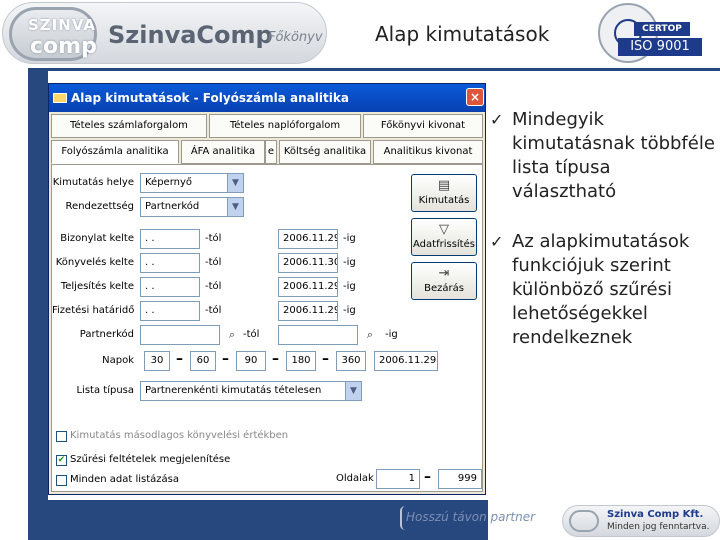 The width and height of the screenshot is (720, 540). I want to click on adatfrissites-button: ▽ Adatfrissítés, so click(444, 237).